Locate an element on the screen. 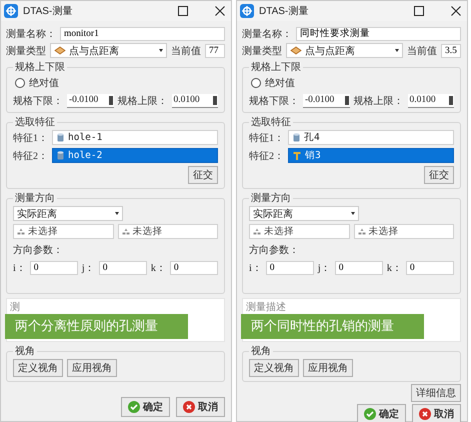 This screenshot has width=471, height=422. caption-banner: 两个分离性原则的孔测量 is located at coordinates (96, 326).